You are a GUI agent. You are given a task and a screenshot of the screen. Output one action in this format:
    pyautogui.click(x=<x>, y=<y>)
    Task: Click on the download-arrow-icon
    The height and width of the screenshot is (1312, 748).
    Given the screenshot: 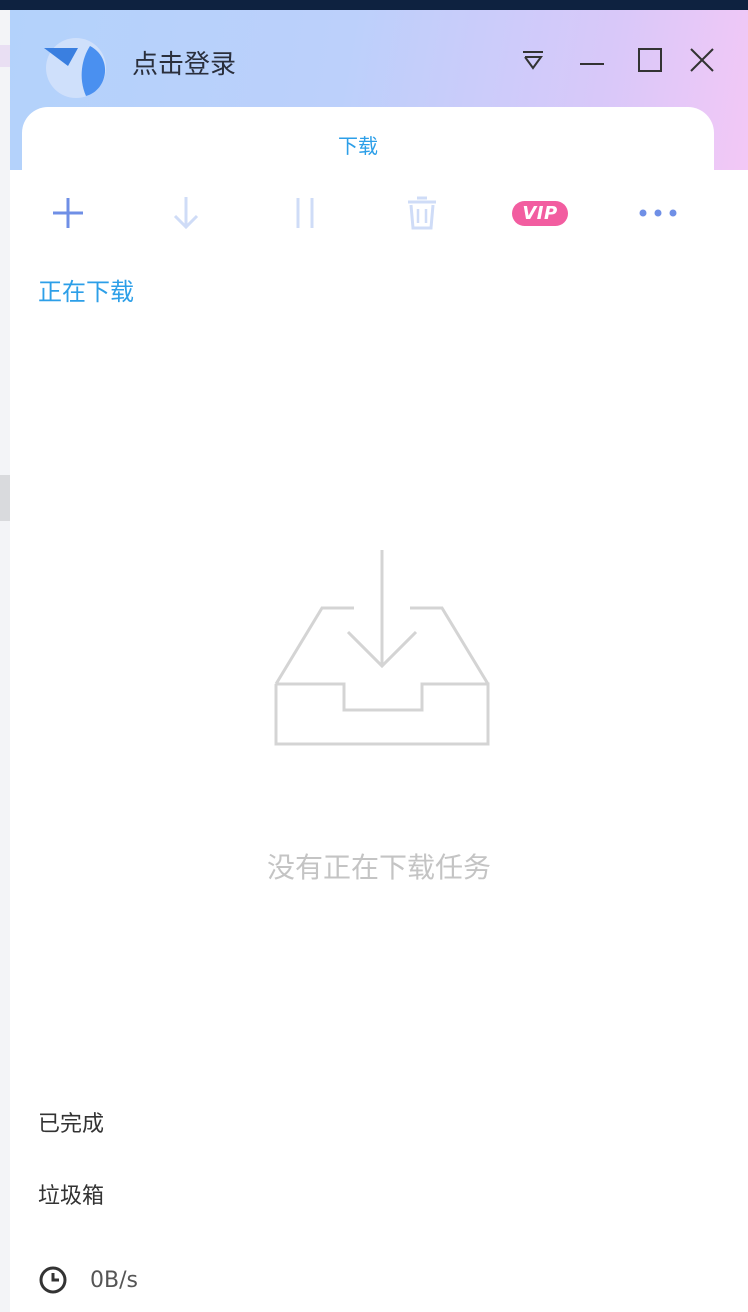 What is the action you would take?
    pyautogui.click(x=186, y=213)
    